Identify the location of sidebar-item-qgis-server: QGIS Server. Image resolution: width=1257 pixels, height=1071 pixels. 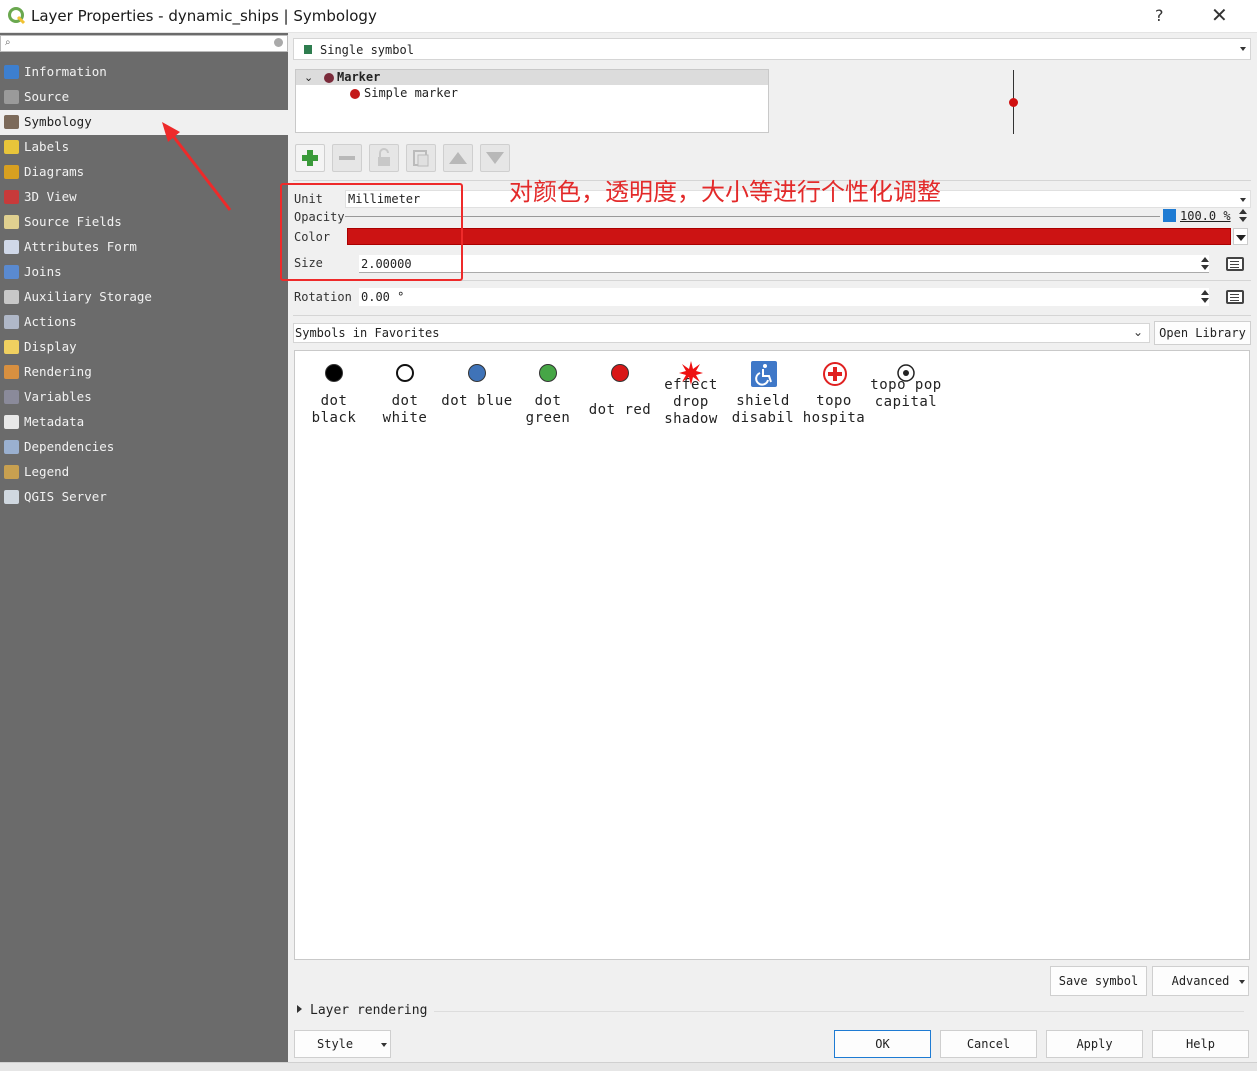
(144, 497).